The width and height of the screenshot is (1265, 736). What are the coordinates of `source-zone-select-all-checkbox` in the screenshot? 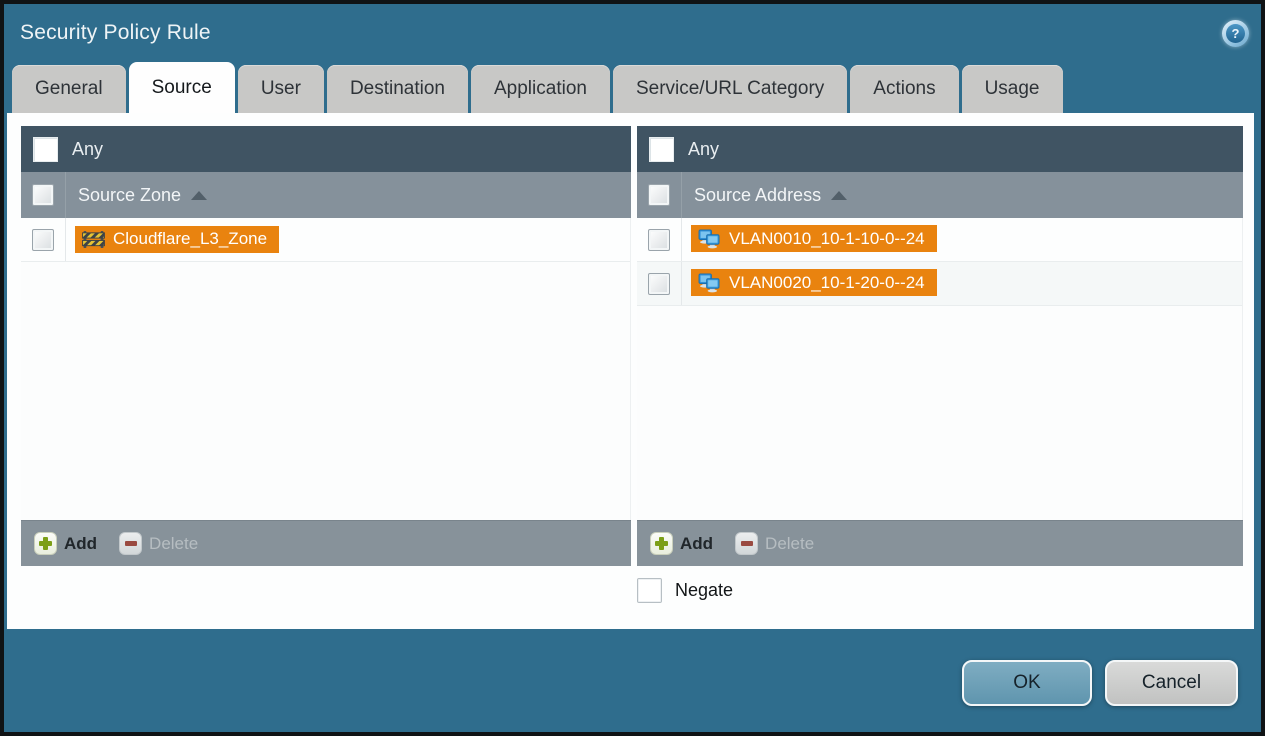 It's located at (43, 195).